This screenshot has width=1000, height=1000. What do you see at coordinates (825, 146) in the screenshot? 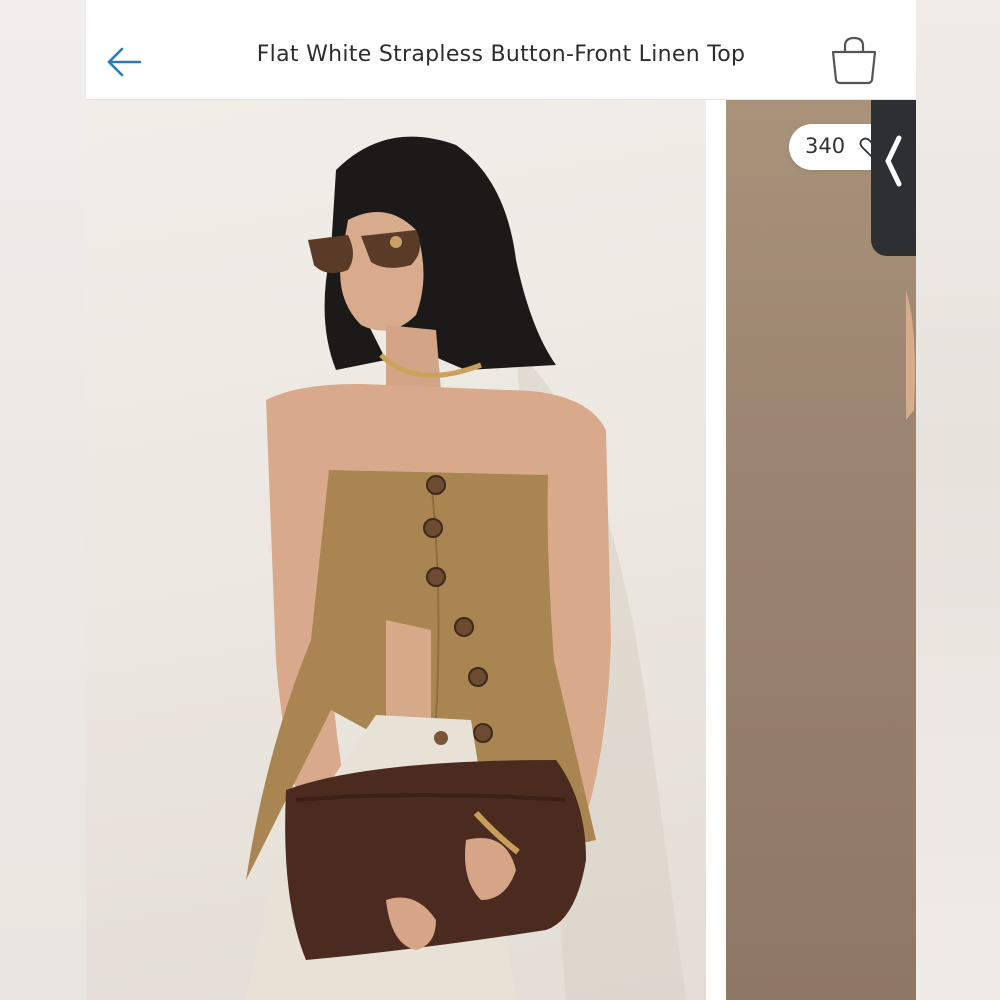
I see `like-count: 340` at bounding box center [825, 146].